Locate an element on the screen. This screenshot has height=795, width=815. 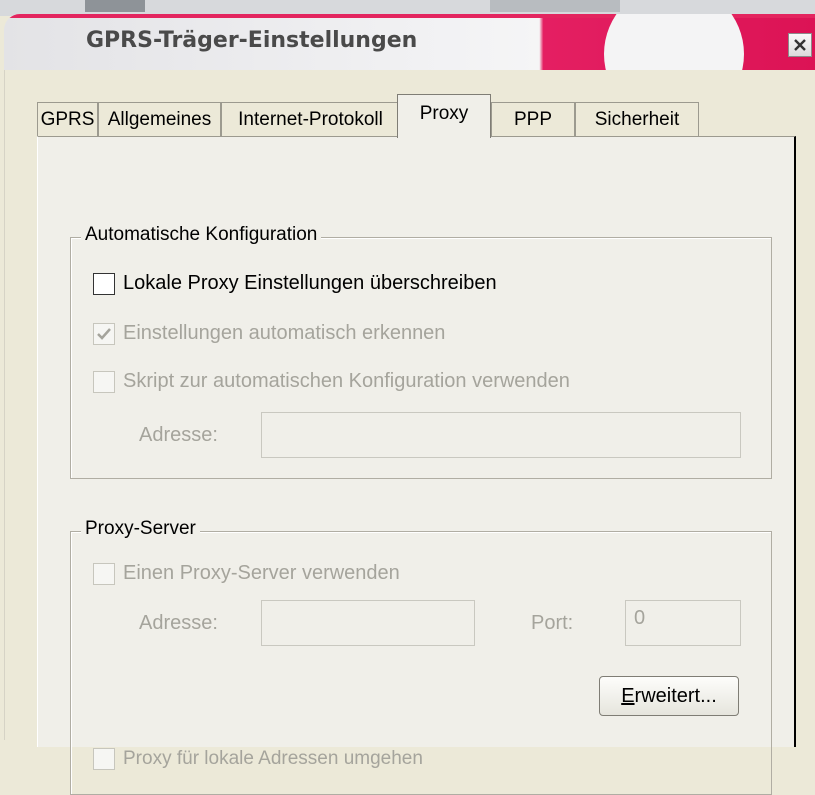
bypass-label: Proxy für lokale Adressen umgehen is located at coordinates (273, 758).